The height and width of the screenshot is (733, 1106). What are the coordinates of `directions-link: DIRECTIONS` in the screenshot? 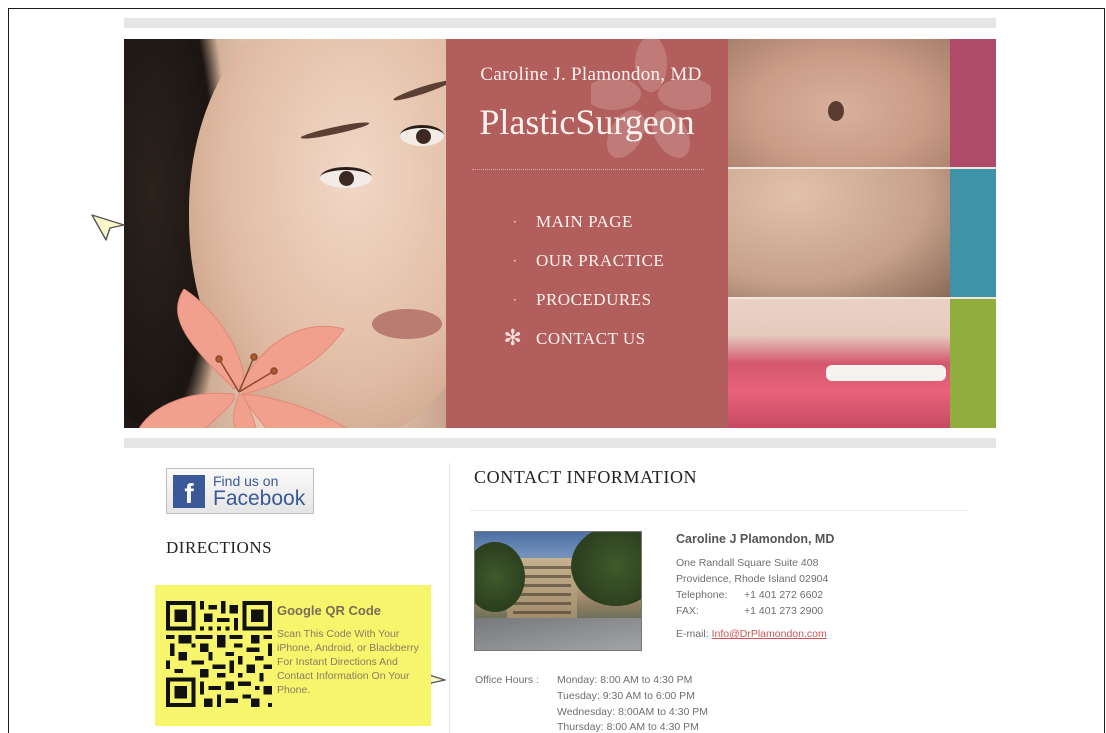 It's located at (219, 548).